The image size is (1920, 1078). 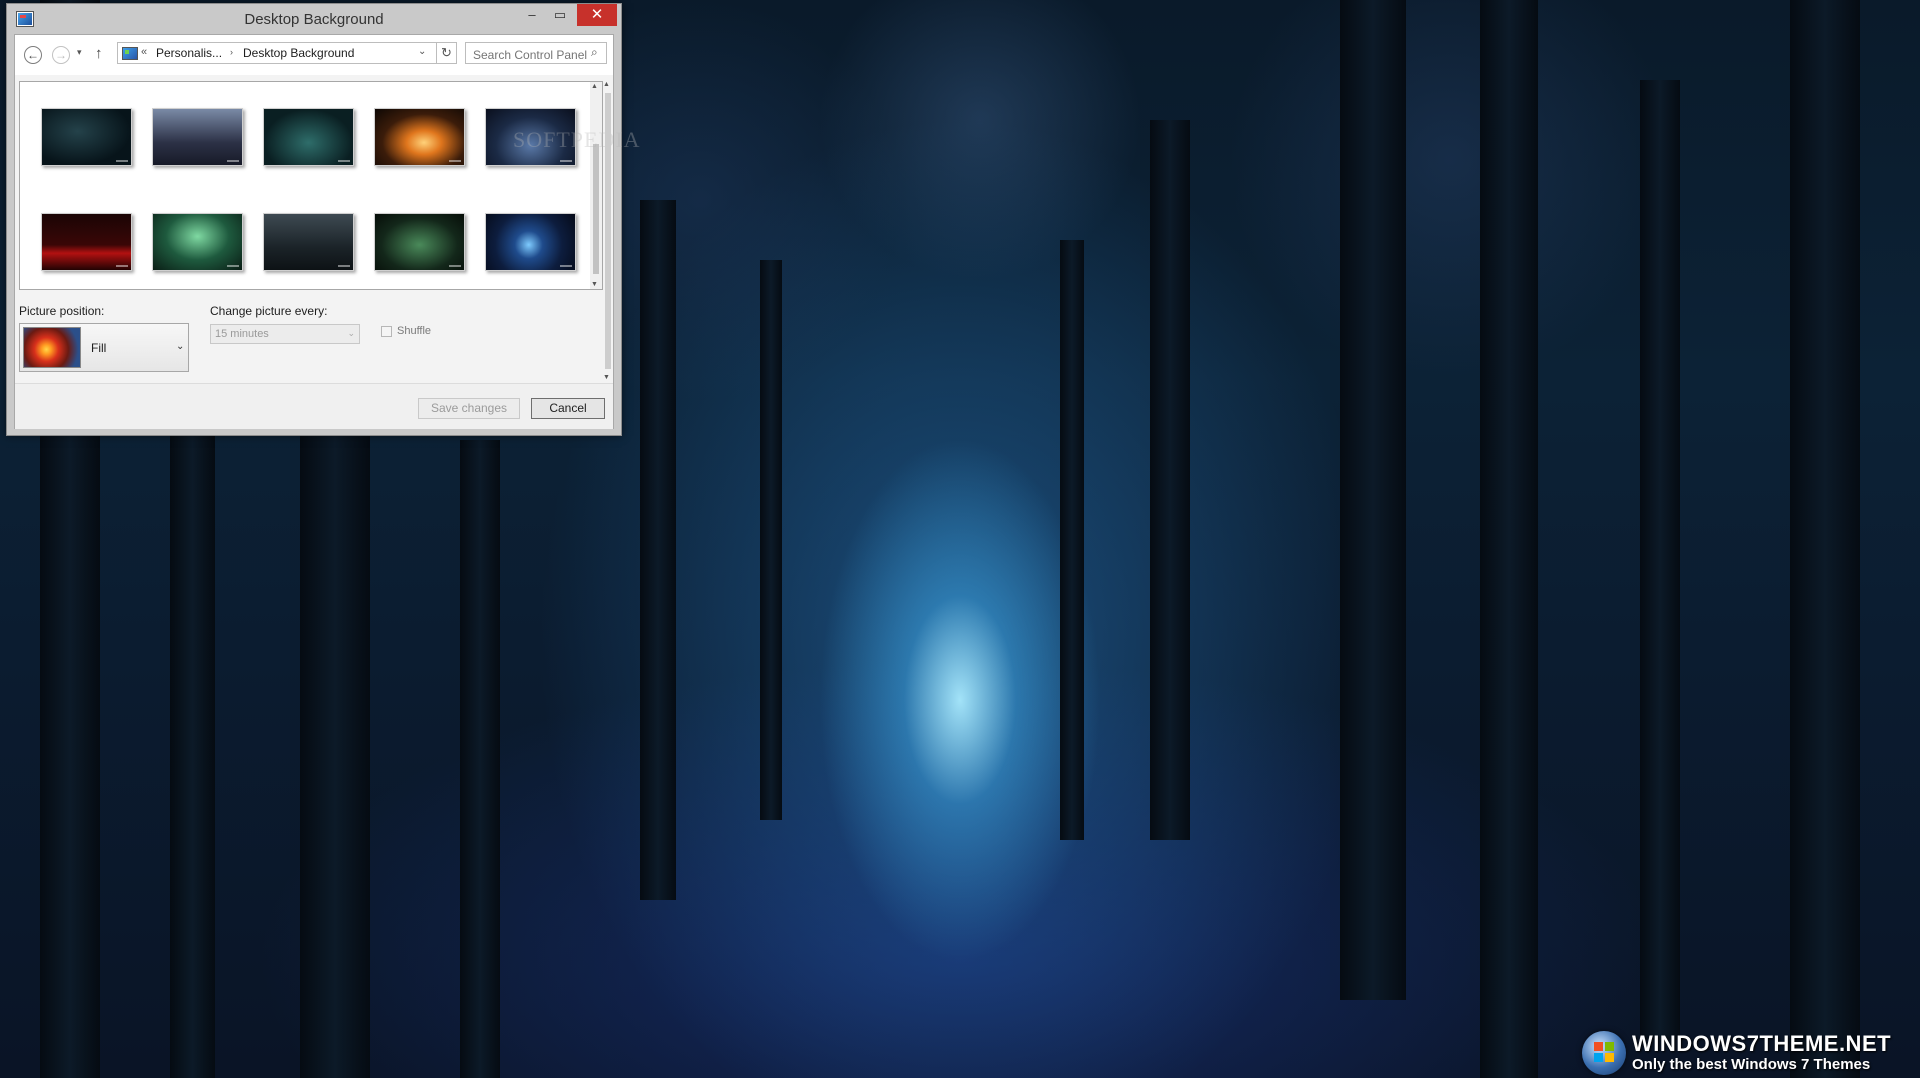 I want to click on content-scroll-thumb, so click(x=608, y=231).